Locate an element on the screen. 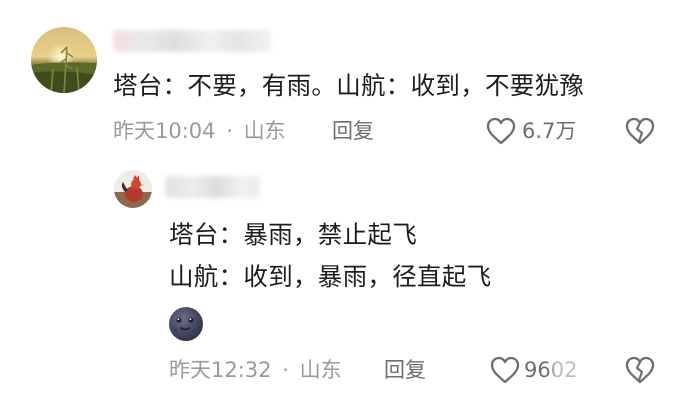  reply-reply-button: 回复 is located at coordinates (405, 370).